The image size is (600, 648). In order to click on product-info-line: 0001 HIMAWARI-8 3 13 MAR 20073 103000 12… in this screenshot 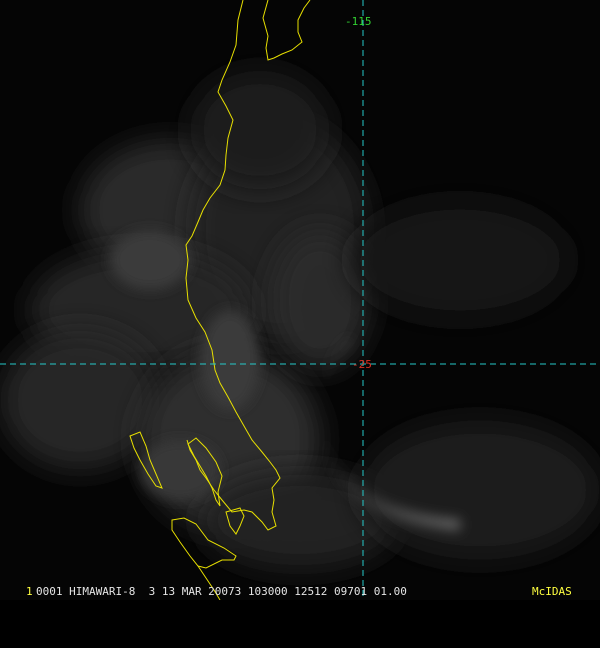, I will do `click(221, 591)`.